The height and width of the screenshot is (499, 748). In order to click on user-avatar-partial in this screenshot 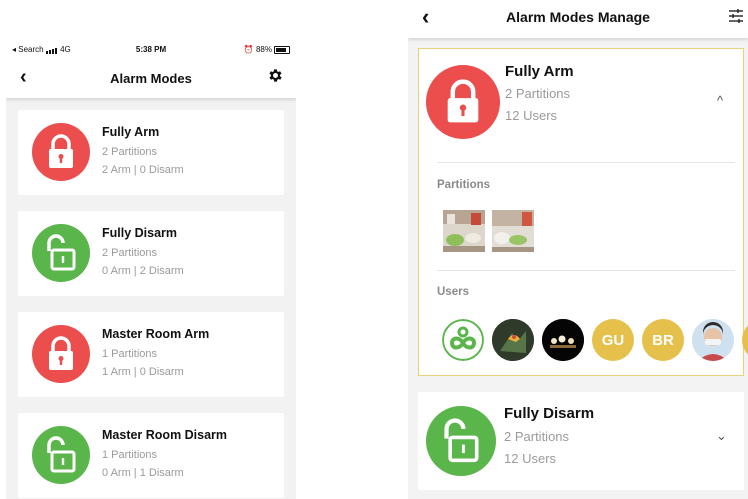, I will do `click(745, 340)`.